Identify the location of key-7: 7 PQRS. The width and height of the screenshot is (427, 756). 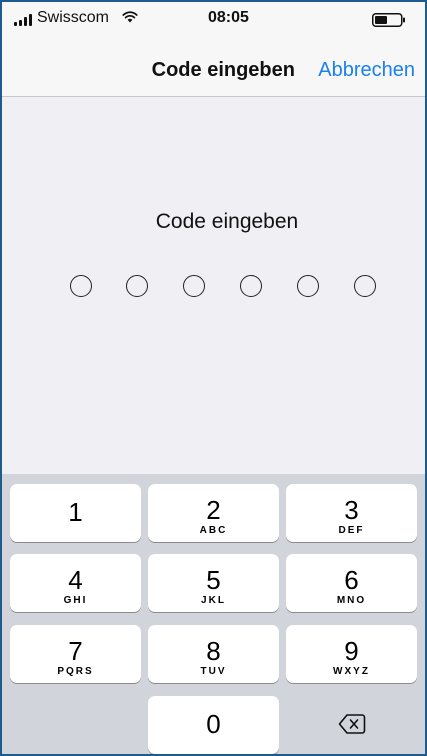
(75, 654).